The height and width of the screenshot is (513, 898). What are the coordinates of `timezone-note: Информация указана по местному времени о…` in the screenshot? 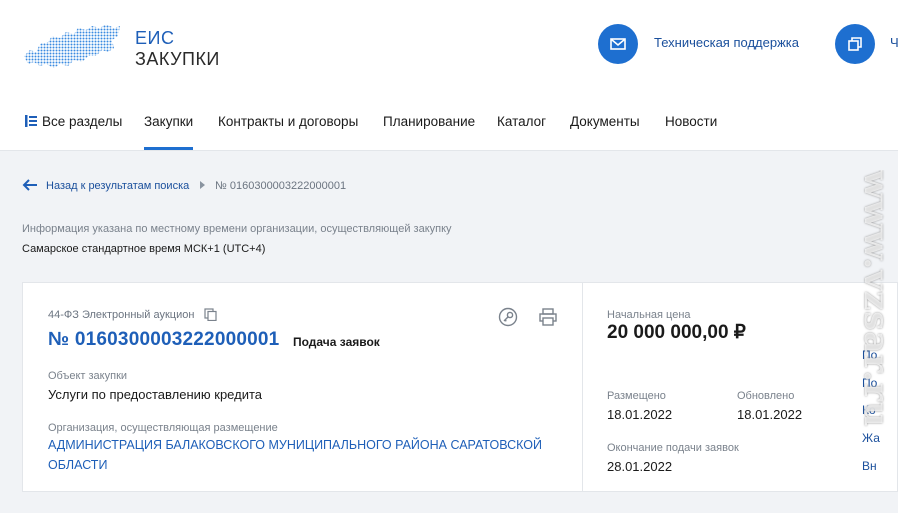 It's located at (237, 229).